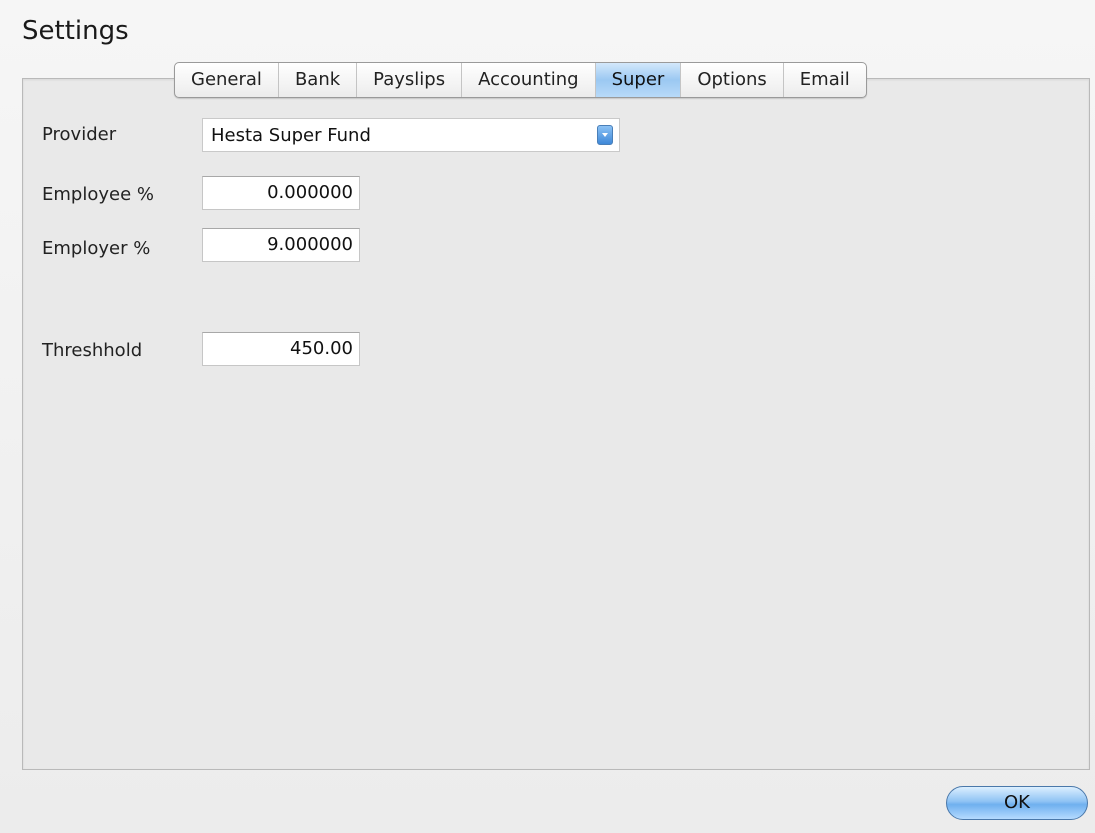  What do you see at coordinates (79, 134) in the screenshot?
I see `provider-label: Provider` at bounding box center [79, 134].